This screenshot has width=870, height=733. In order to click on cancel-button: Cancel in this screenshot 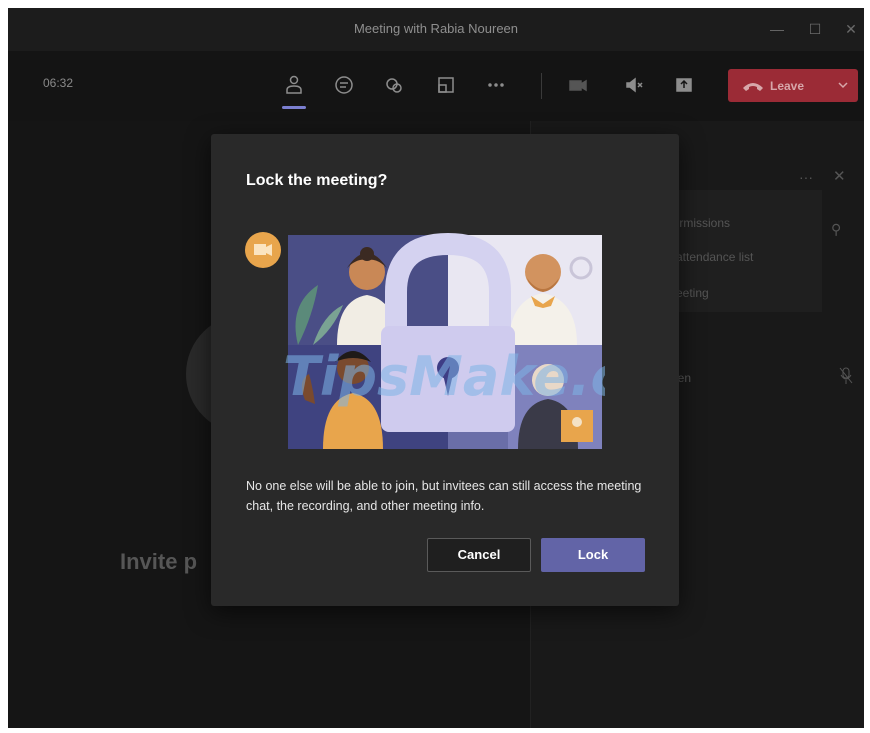, I will do `click(479, 555)`.